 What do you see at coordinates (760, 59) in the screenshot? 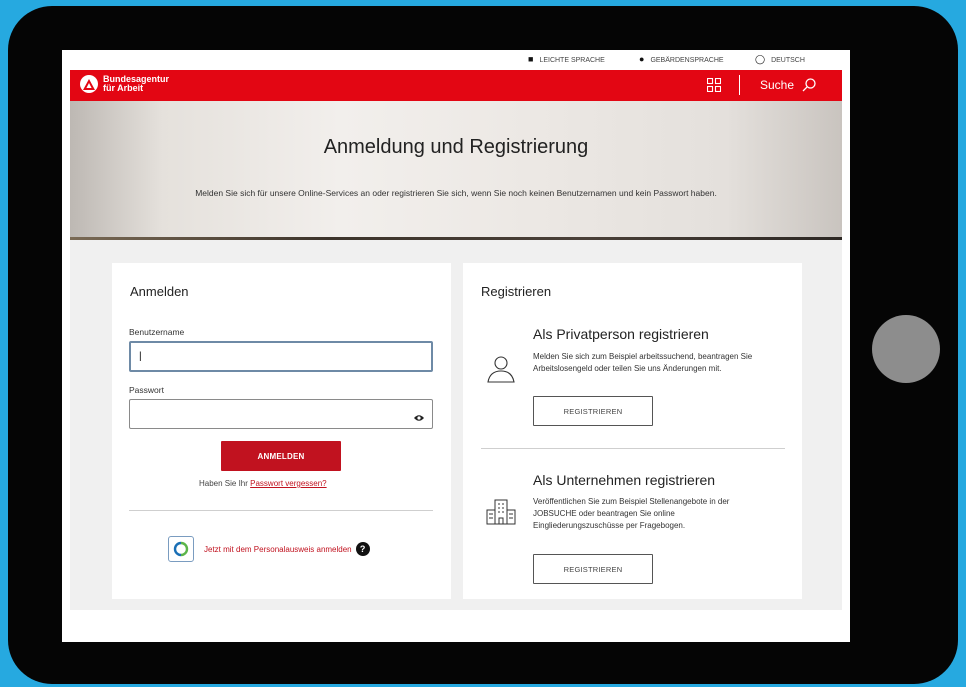
I see `globe-icon: ◯` at bounding box center [760, 59].